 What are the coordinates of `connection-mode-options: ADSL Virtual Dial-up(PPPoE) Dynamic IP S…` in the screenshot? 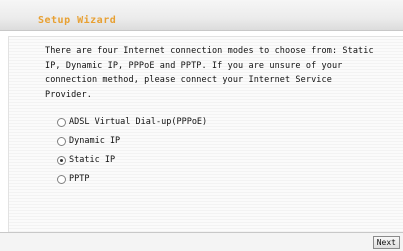 It's located at (132, 154).